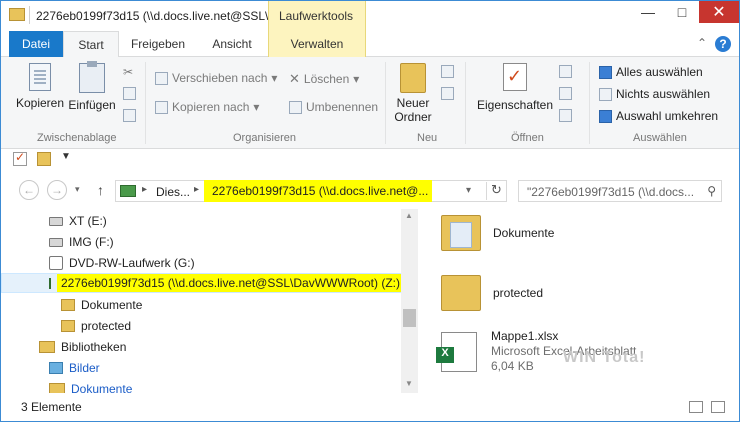  What do you see at coordinates (324, 79) in the screenshot?
I see `delete-button: ✕ Löschen ▾` at bounding box center [324, 79].